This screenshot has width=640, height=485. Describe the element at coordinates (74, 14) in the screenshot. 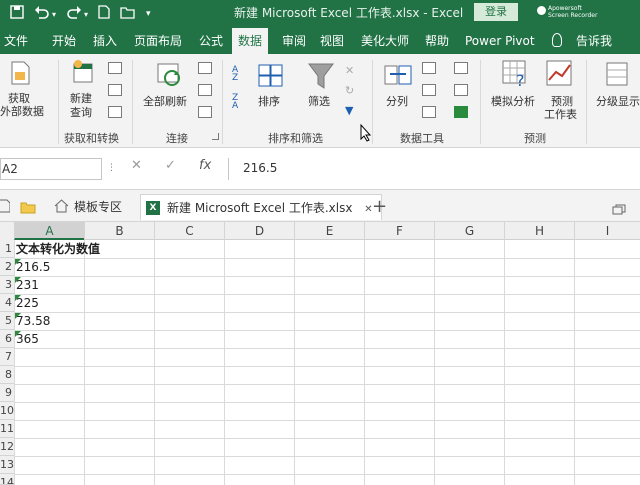

I see `redo-icon` at that location.